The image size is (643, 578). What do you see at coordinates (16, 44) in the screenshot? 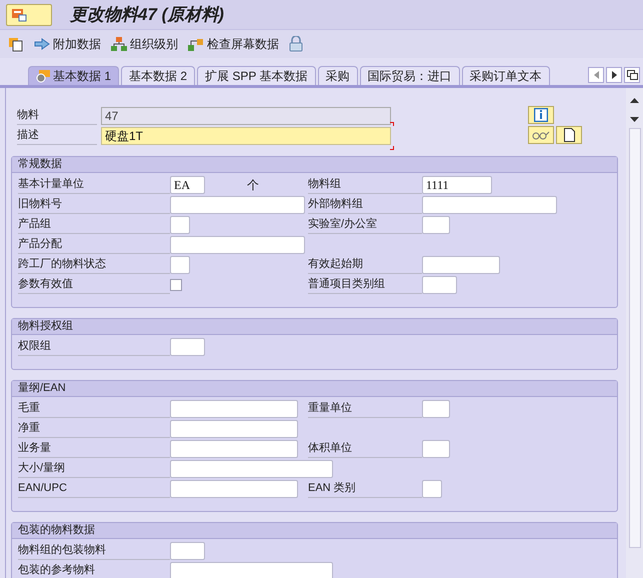
I see `document-icon` at bounding box center [16, 44].